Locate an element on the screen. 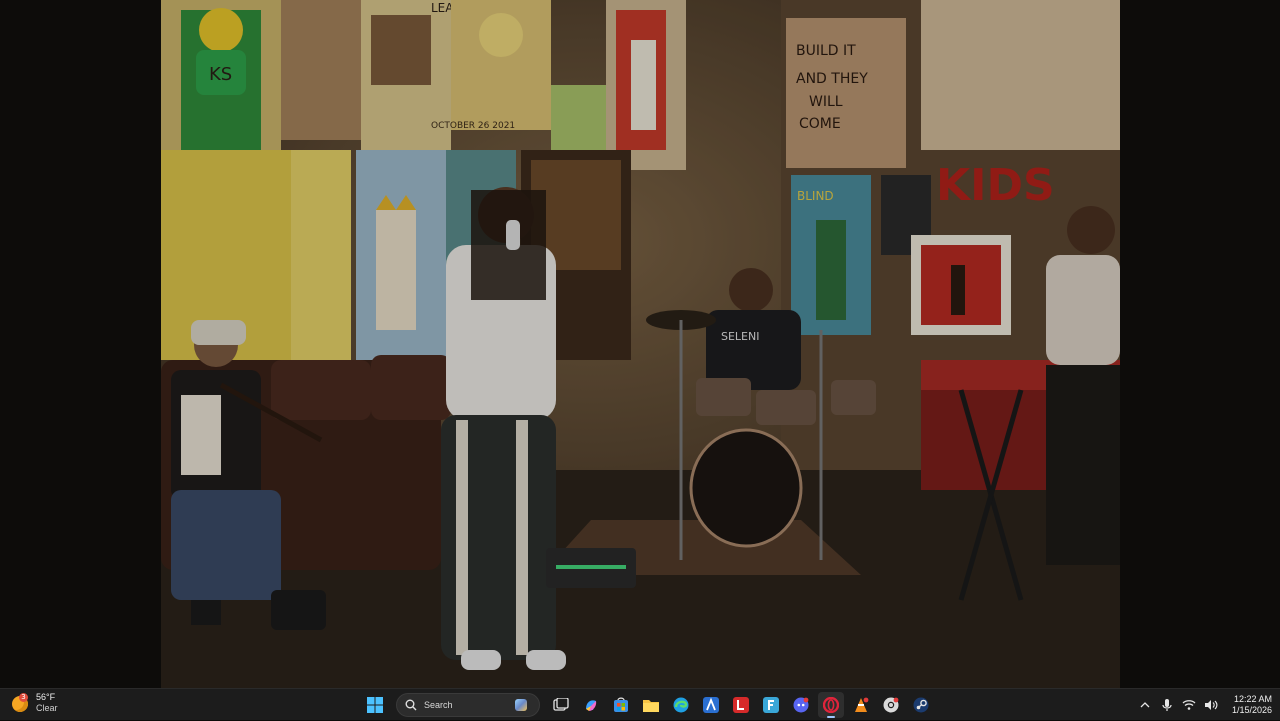 The image size is (1280, 721). chrome-icon is located at coordinates (891, 705).